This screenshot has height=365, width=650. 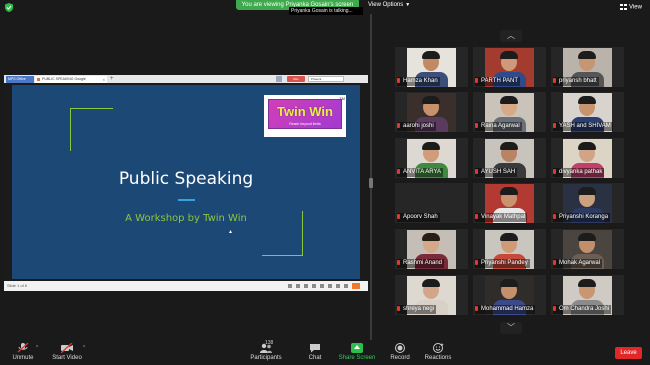 I want to click on start-video-button: Start Video, so click(x=67, y=352).